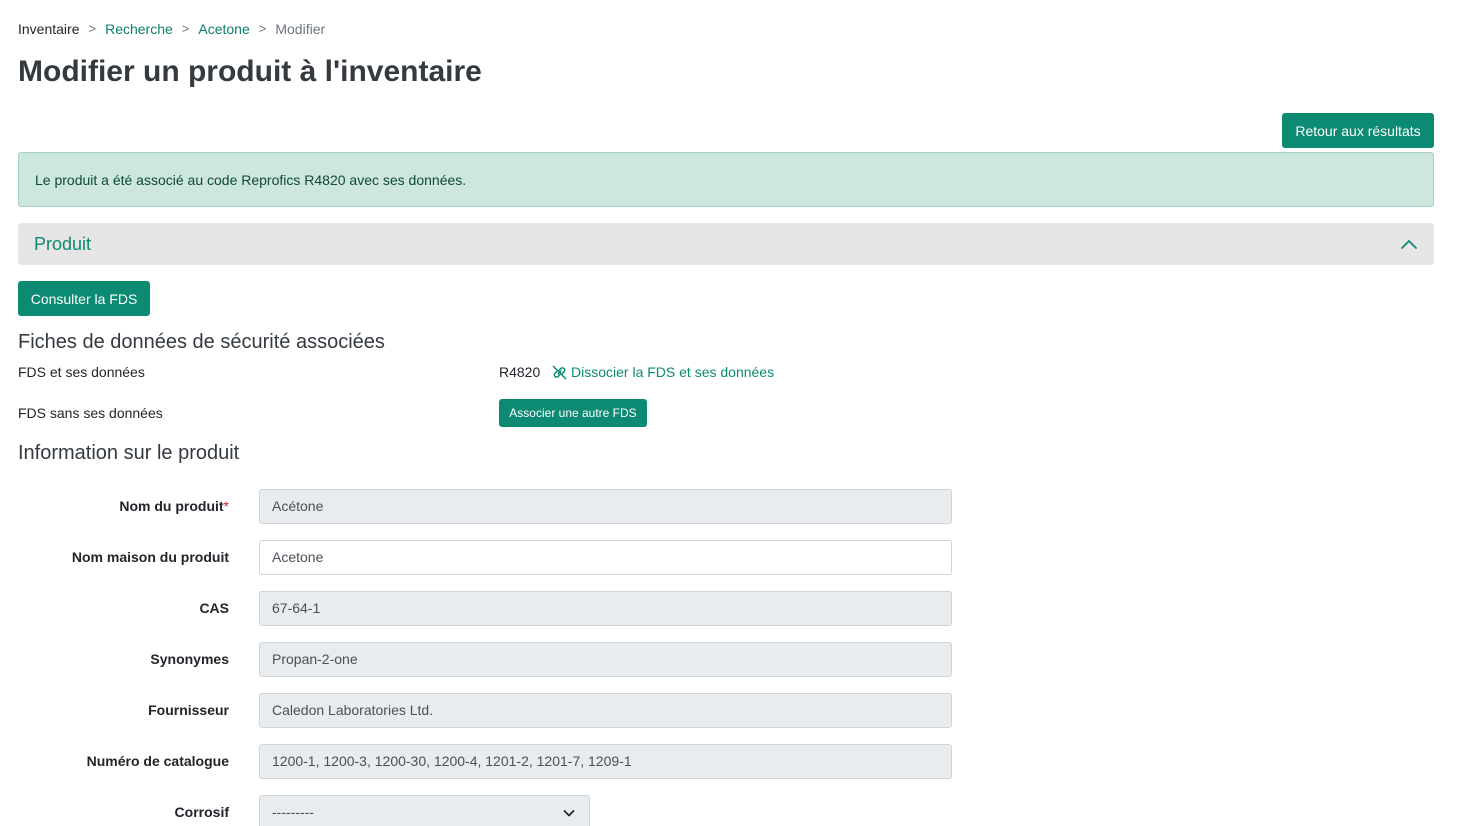  What do you see at coordinates (139, 29) in the screenshot?
I see `breadcrumb-link-recherche: Recherche` at bounding box center [139, 29].